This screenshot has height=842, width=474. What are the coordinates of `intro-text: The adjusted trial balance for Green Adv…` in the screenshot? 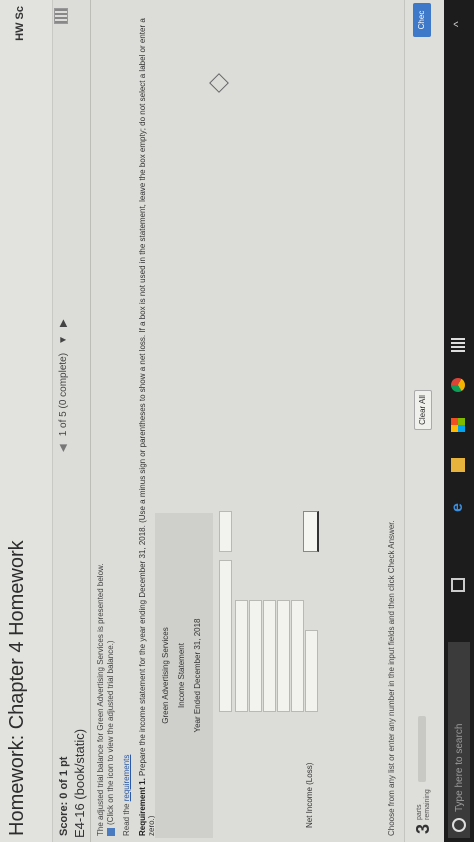 It's located at (100, 699).